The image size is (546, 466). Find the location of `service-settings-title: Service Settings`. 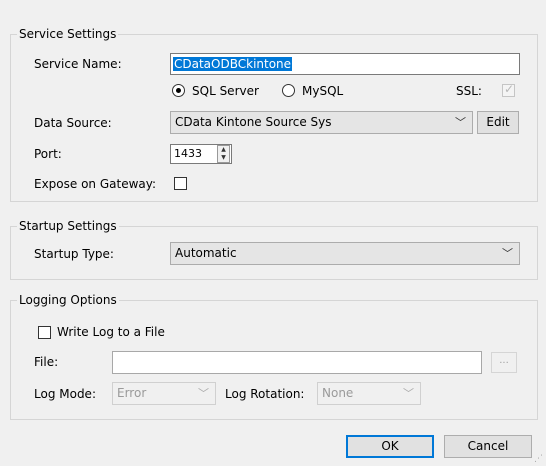

service-settings-title: Service Settings is located at coordinates (68, 34).